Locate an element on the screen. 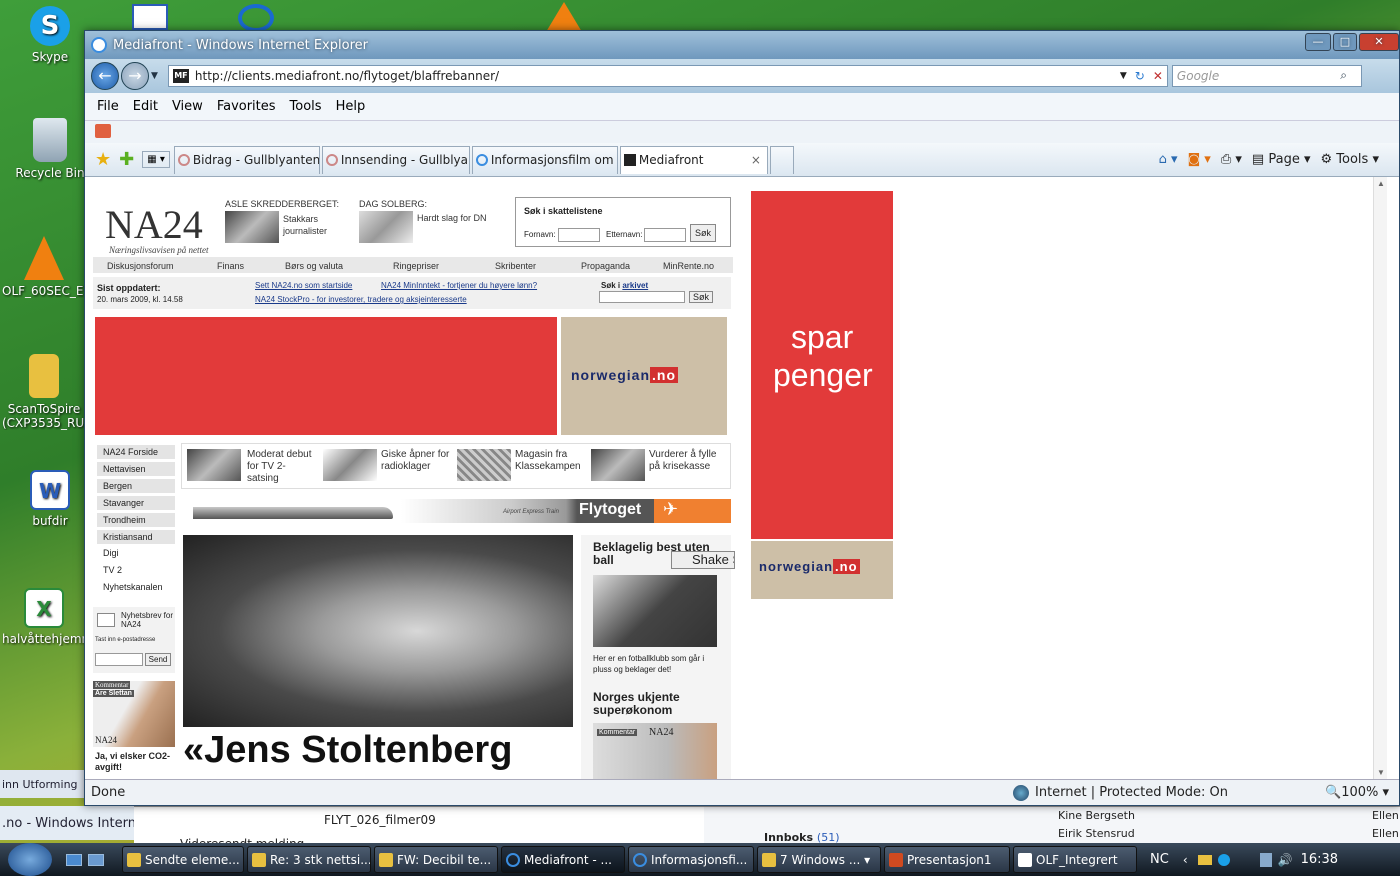 The width and height of the screenshot is (1400, 876). tax-search-button: Søk is located at coordinates (703, 233).